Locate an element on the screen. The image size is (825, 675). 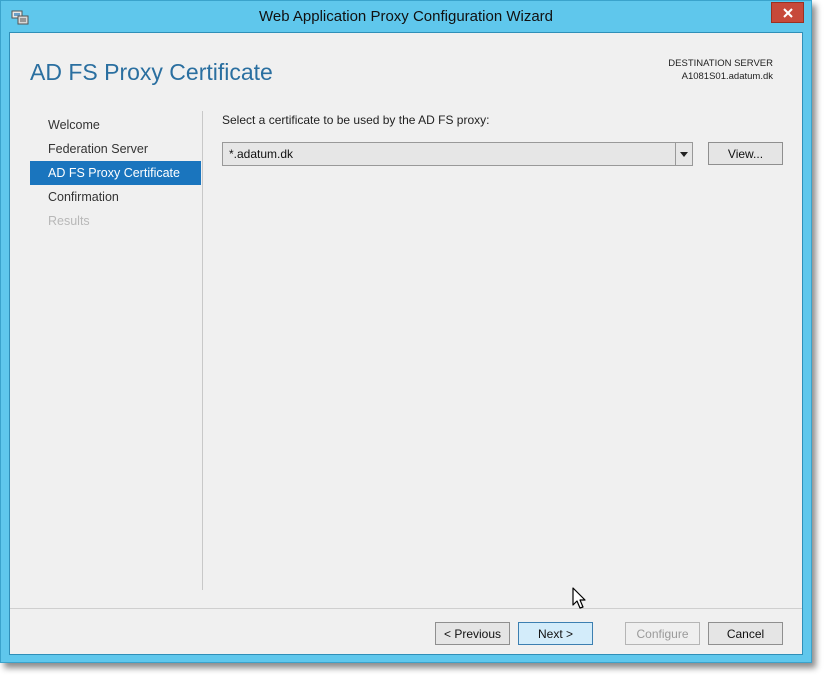
next-button: Next > is located at coordinates (555, 633).